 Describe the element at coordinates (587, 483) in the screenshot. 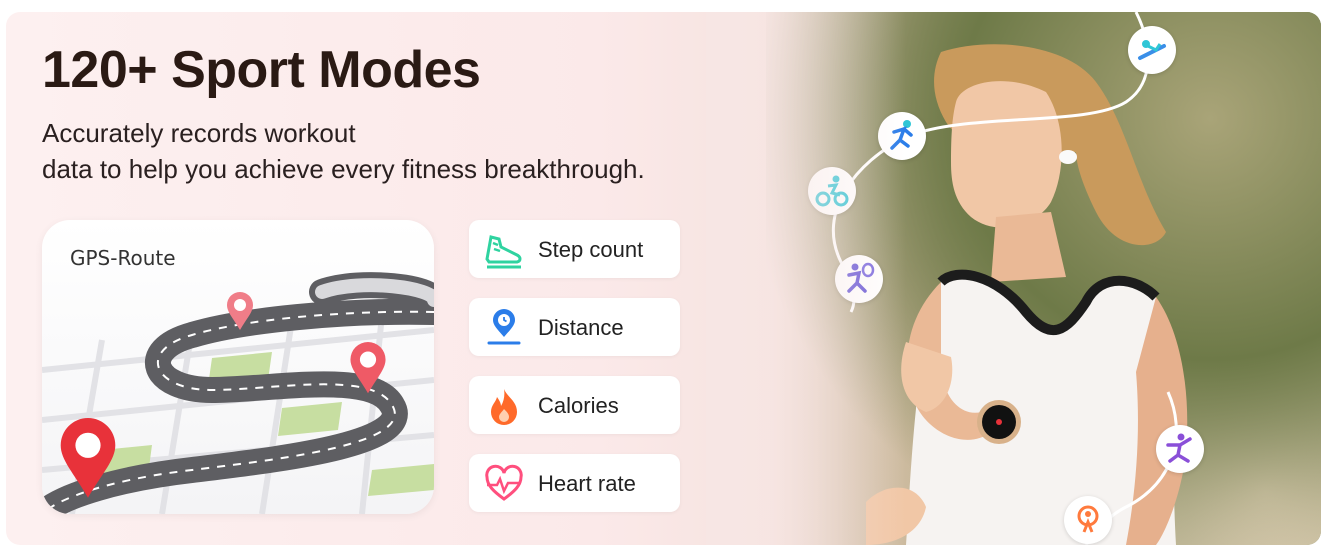

I see `metric-label: Heart rate` at that location.